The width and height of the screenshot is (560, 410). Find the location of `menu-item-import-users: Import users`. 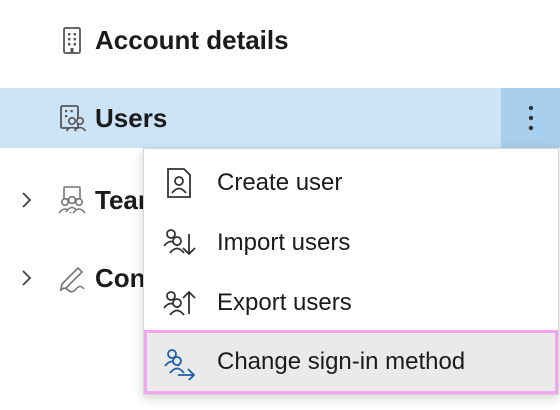

menu-item-import-users: Import users is located at coordinates (351, 242).